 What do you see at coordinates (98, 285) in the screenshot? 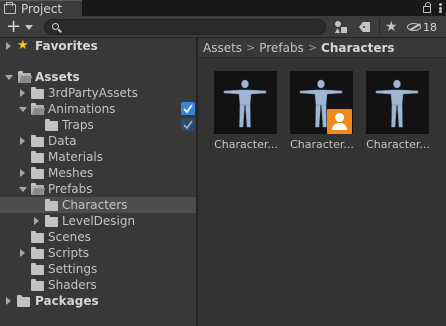
I see `tree-item-shaders: Shaders` at bounding box center [98, 285].